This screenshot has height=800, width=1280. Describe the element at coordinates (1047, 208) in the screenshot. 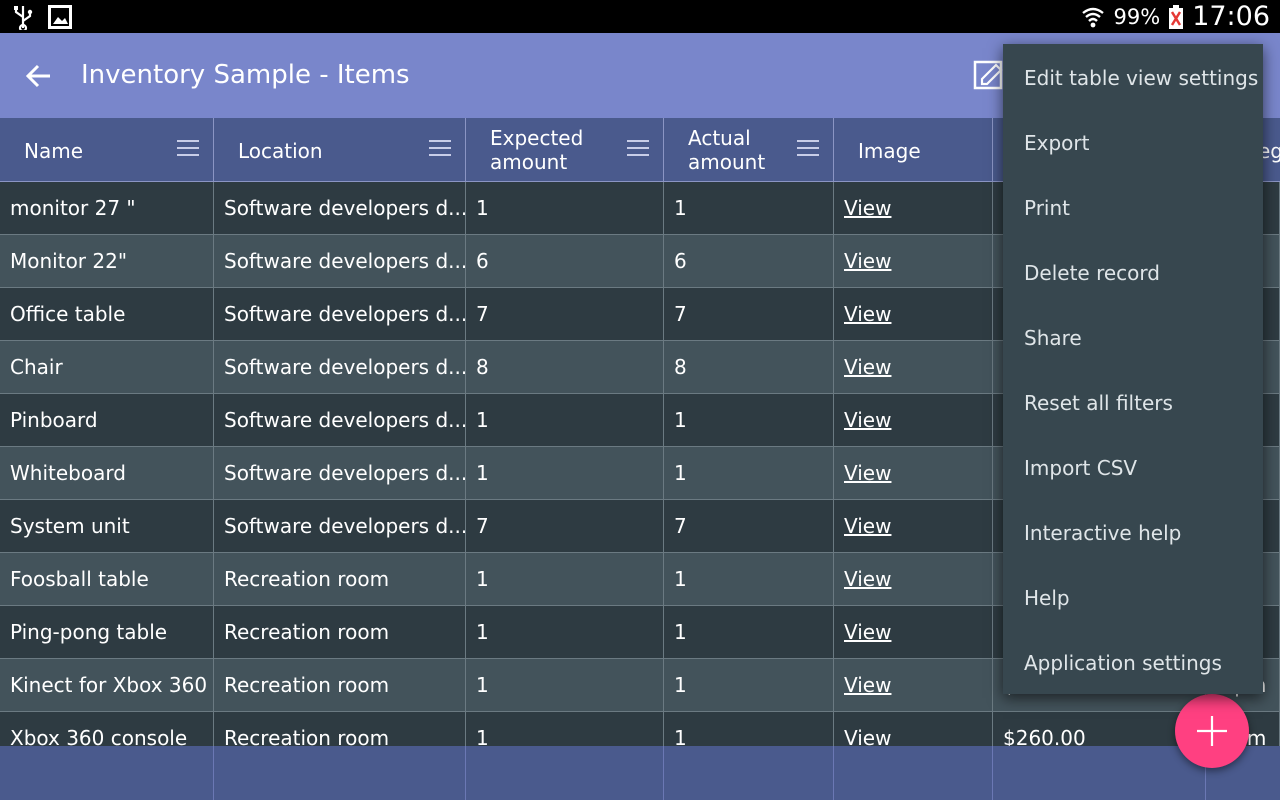

I see `menu-item-print: Print` at that location.